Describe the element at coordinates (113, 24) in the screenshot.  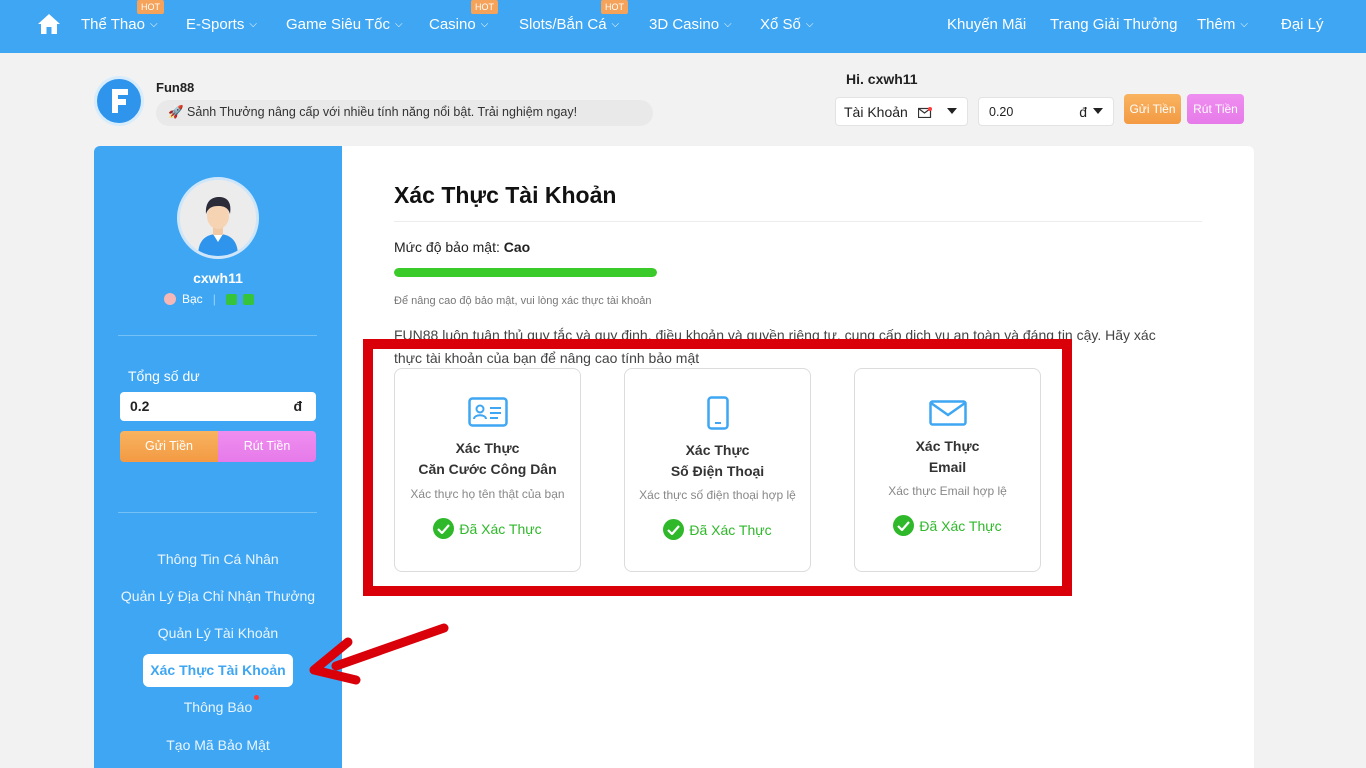
I see `nav-label: Thể Thao` at that location.